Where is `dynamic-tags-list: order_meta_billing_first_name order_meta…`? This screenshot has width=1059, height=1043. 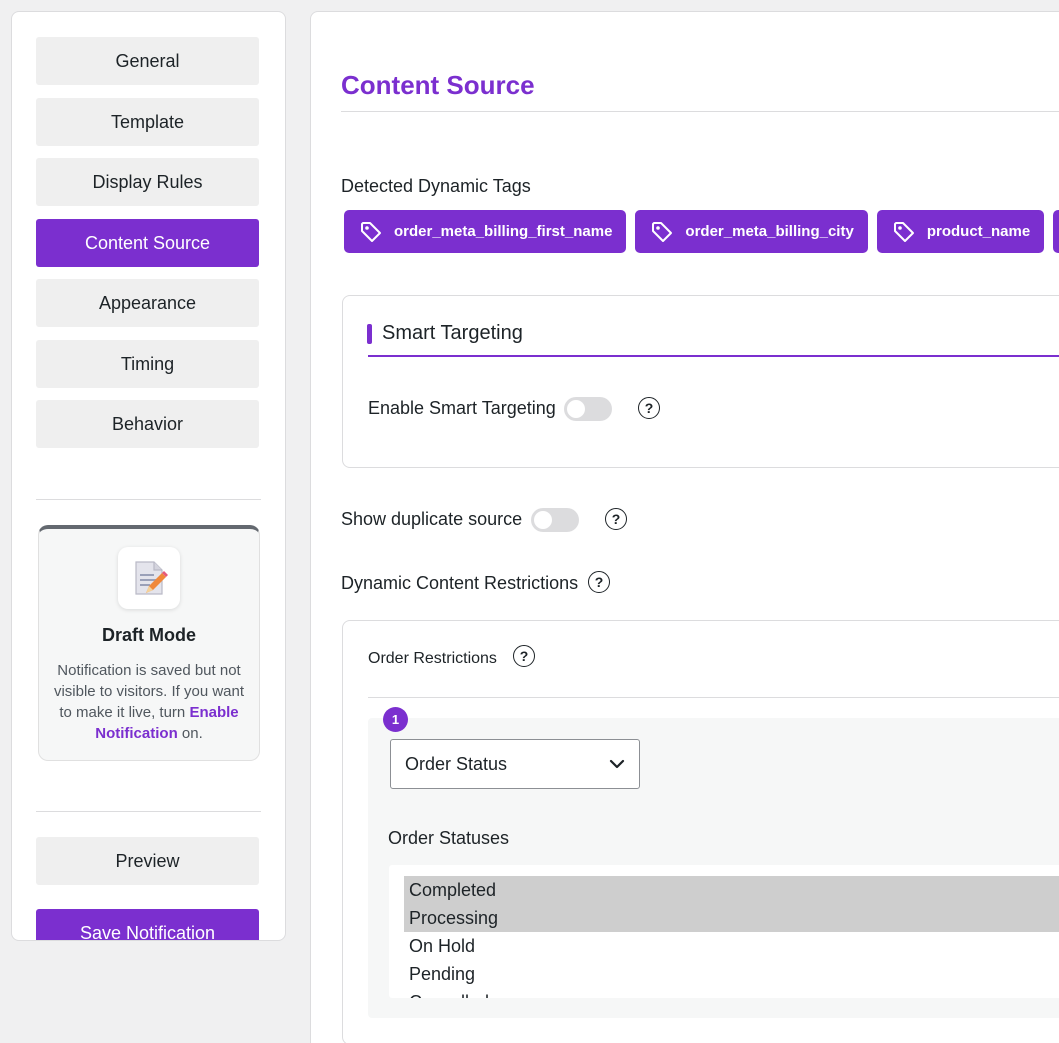
dynamic-tags-list: order_meta_billing_first_name order_meta… is located at coordinates (701, 231).